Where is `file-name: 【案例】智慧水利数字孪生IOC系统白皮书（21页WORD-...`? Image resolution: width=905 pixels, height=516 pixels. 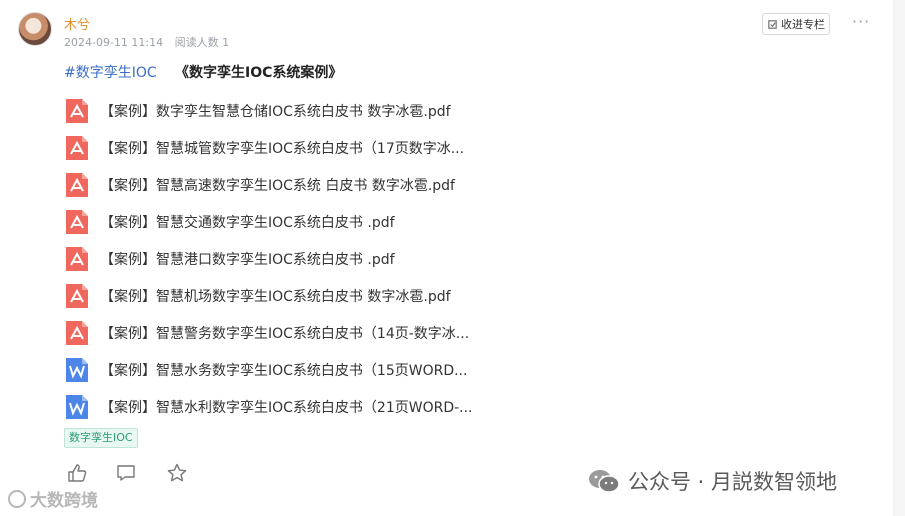 file-name: 【案例】智慧水利数字孪生IOC系统白皮书（21页WORD-... is located at coordinates (286, 407).